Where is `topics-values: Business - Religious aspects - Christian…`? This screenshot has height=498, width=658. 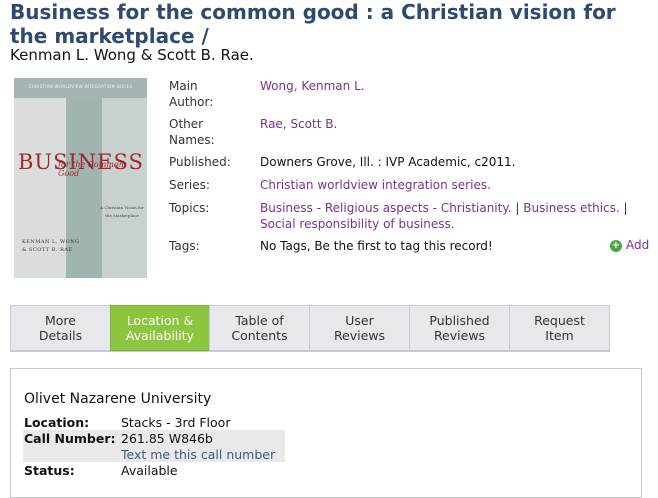 topics-values: Business - Religious aspects - Christian… is located at coordinates (444, 216).